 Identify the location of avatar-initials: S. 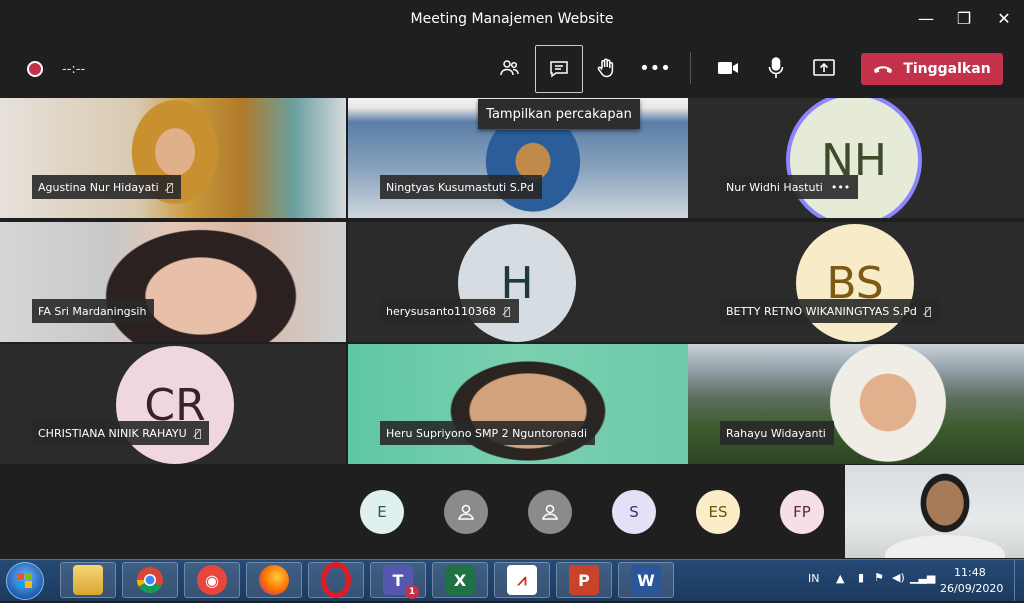
(634, 512).